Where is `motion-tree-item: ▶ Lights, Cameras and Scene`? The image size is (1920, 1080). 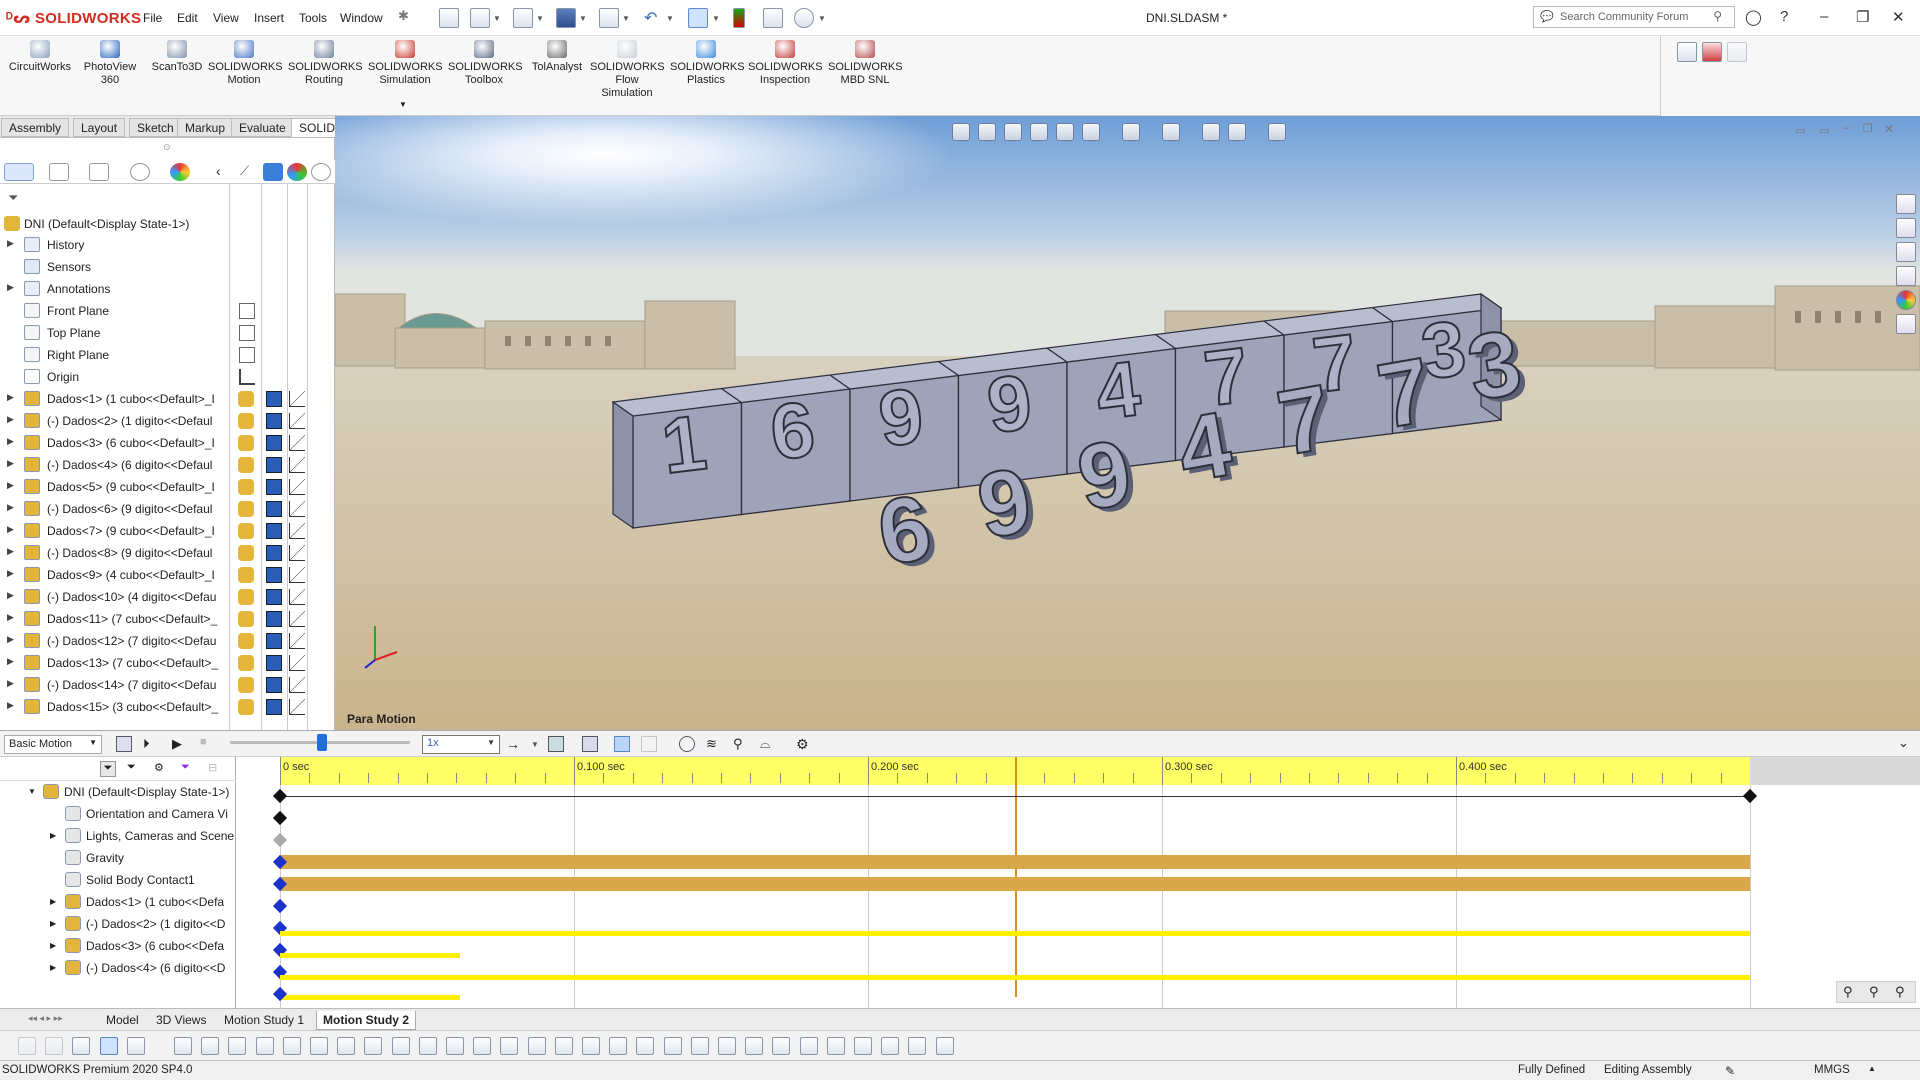
motion-tree-item: ▶ Lights, Cameras and Scene is located at coordinates (118, 836).